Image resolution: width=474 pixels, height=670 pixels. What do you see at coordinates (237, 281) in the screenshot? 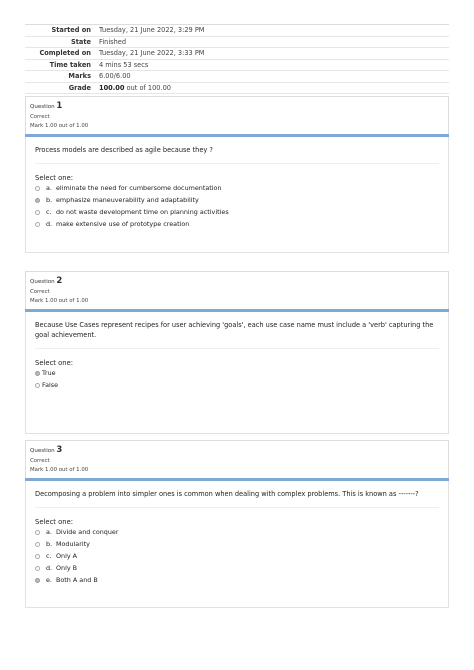
I see `question-number: Question 2` at bounding box center [237, 281].